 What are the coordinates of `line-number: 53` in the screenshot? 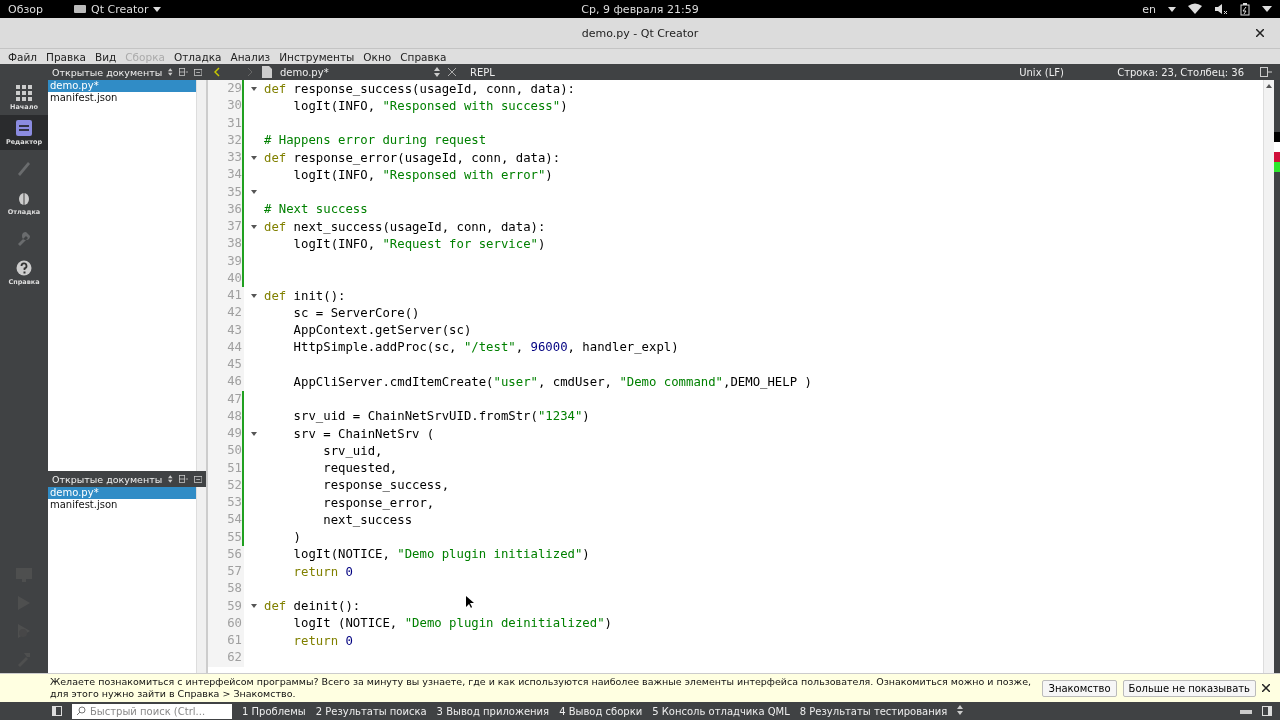 It's located at (225, 503).